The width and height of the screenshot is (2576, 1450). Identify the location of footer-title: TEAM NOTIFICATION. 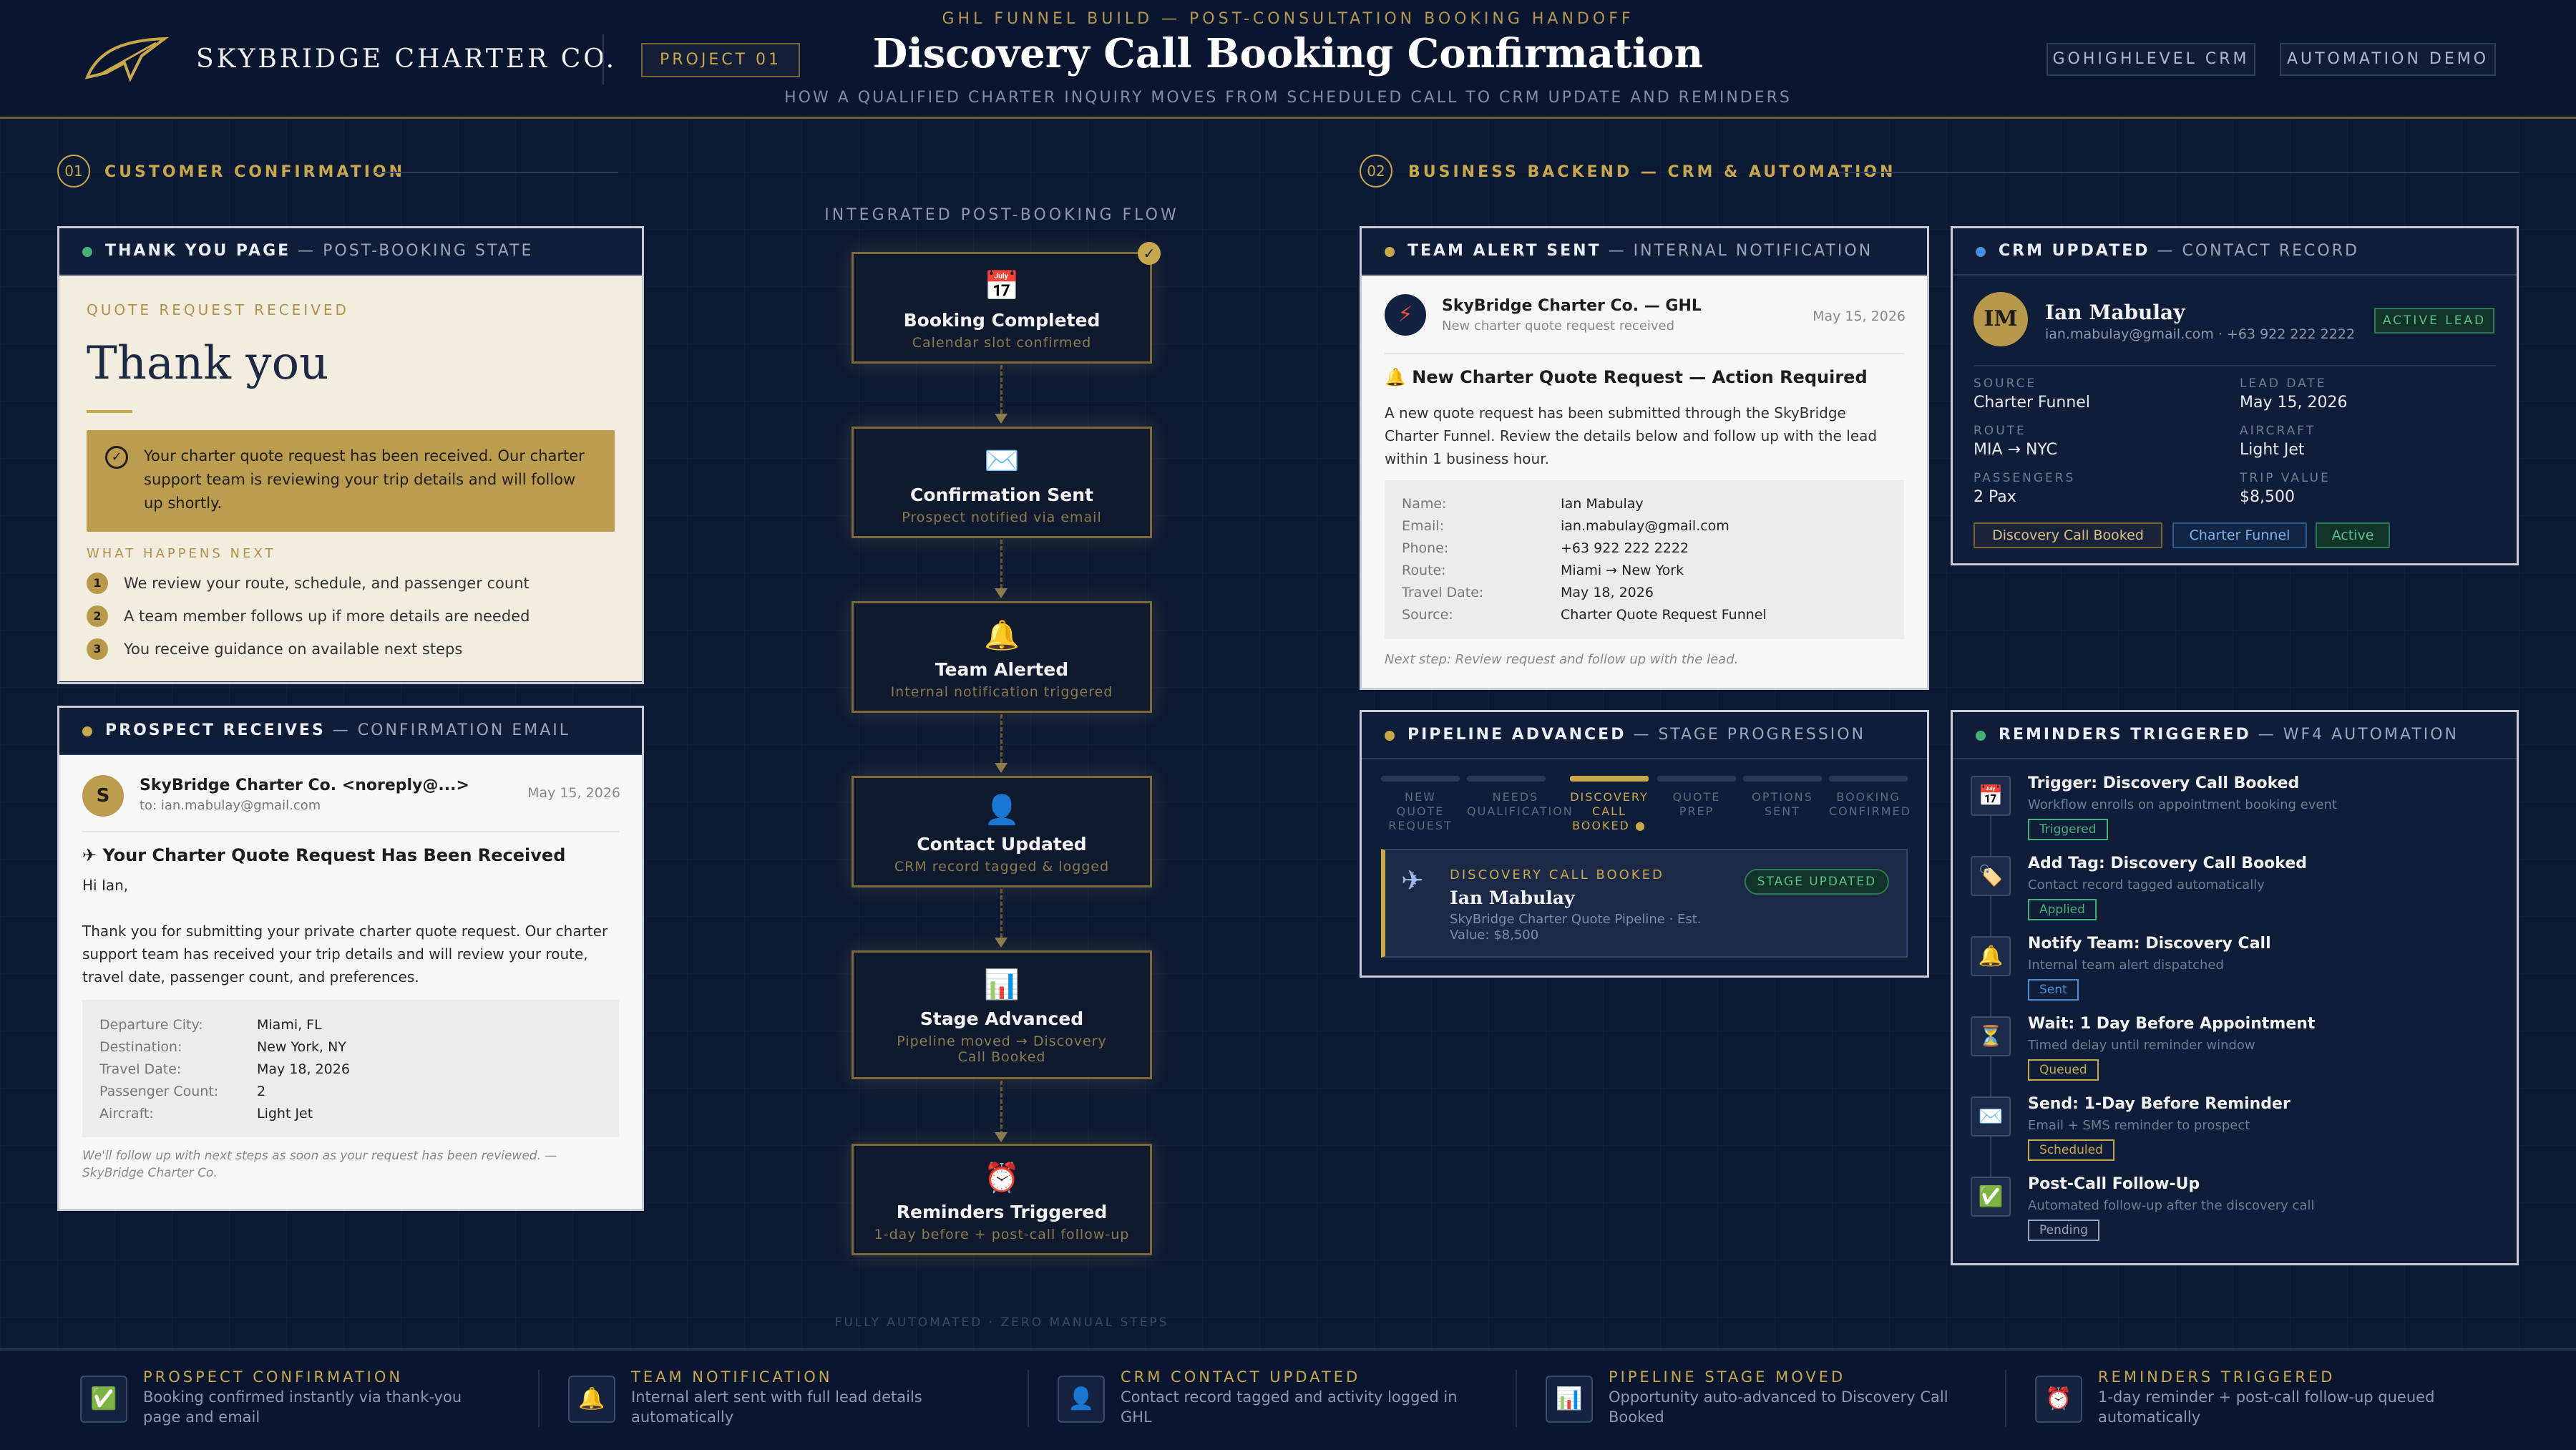
(732, 1377).